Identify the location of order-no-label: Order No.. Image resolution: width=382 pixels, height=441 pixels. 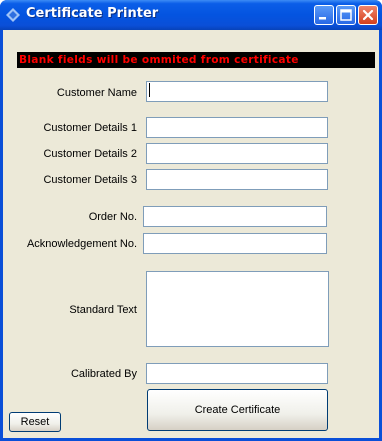
(112, 217).